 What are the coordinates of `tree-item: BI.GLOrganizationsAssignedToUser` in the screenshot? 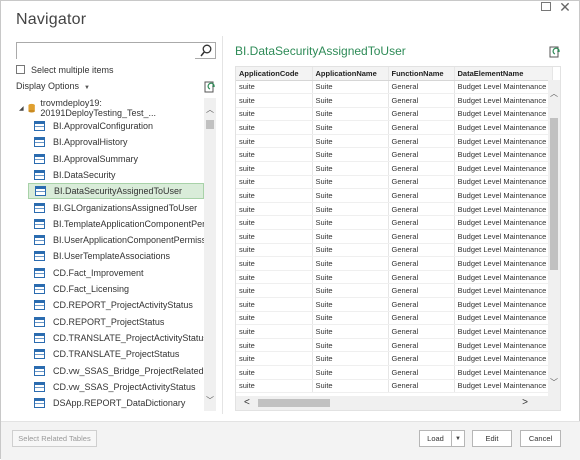 It's located at (116, 208).